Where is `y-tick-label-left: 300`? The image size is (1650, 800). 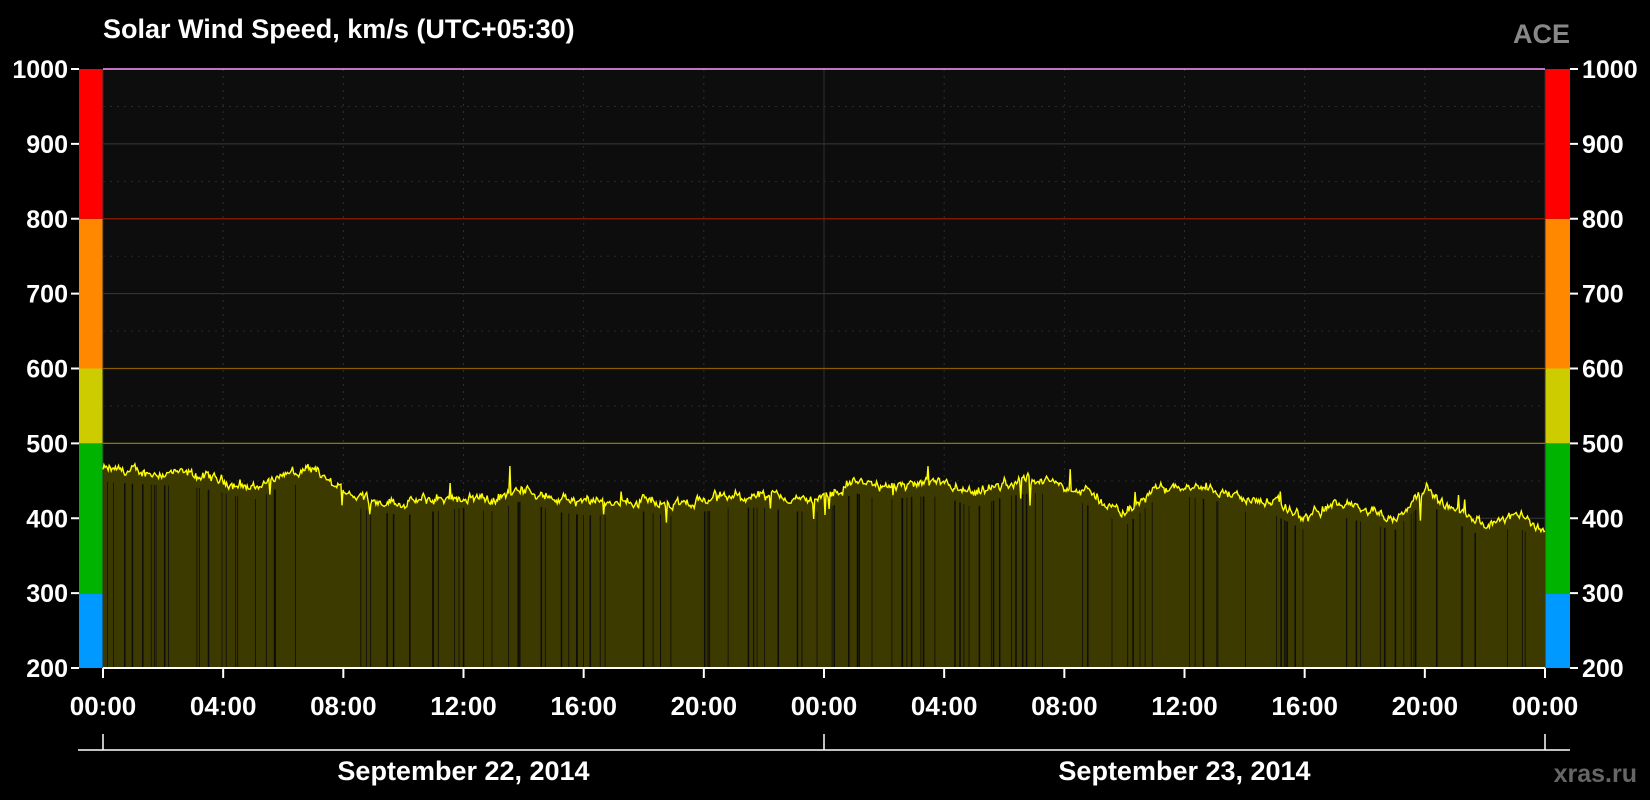
y-tick-label-left: 300 is located at coordinates (47, 594).